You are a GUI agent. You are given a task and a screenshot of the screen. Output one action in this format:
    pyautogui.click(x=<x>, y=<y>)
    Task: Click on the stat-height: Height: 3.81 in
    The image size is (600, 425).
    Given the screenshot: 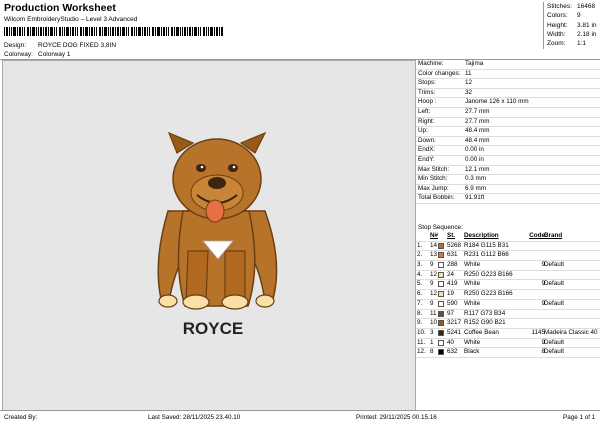 What is the action you would take?
    pyautogui.click(x=572, y=25)
    